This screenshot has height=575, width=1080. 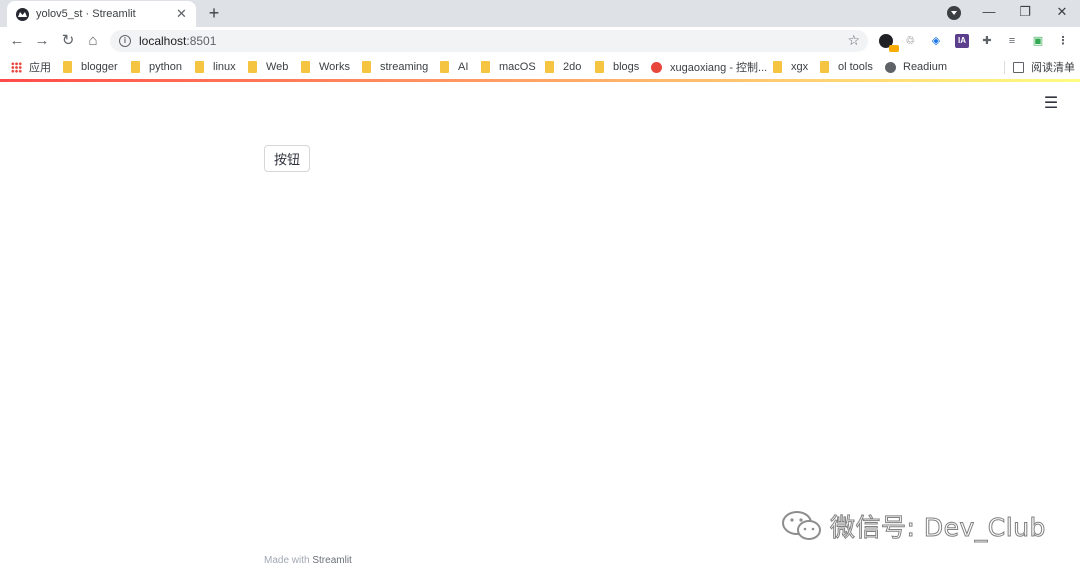 What do you see at coordinates (42, 41) in the screenshot?
I see `forward-icon: →` at bounding box center [42, 41].